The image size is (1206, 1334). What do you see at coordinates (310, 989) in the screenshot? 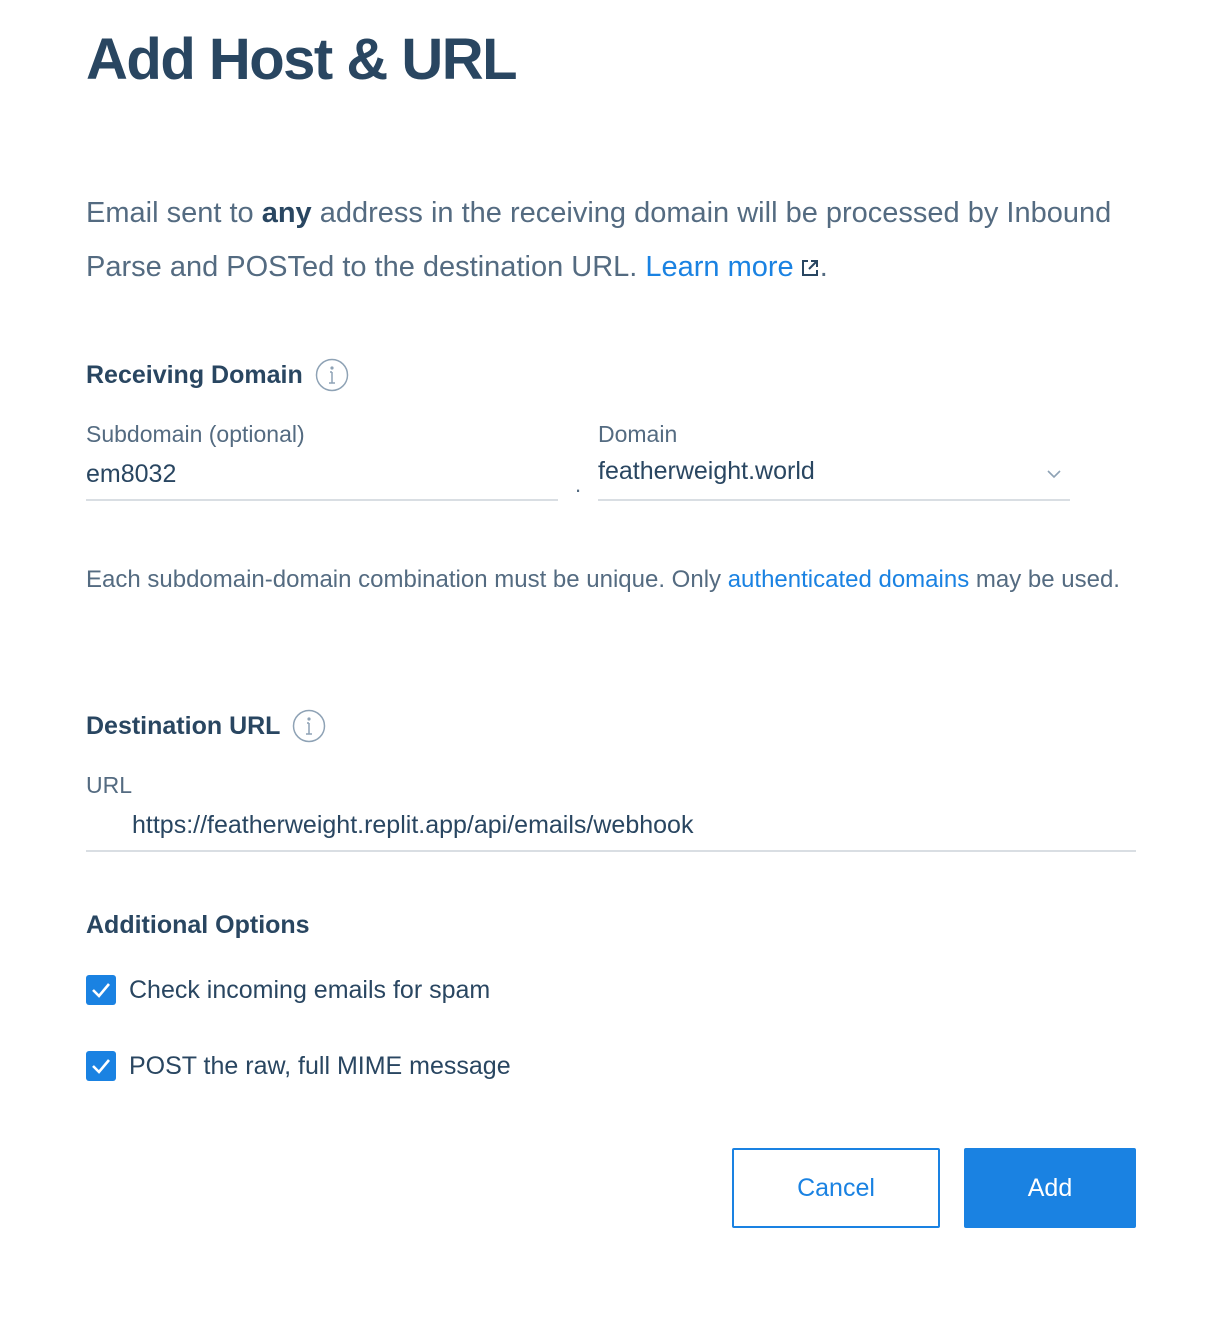
I see `spam-check-label: Check incoming emails for spam` at bounding box center [310, 989].